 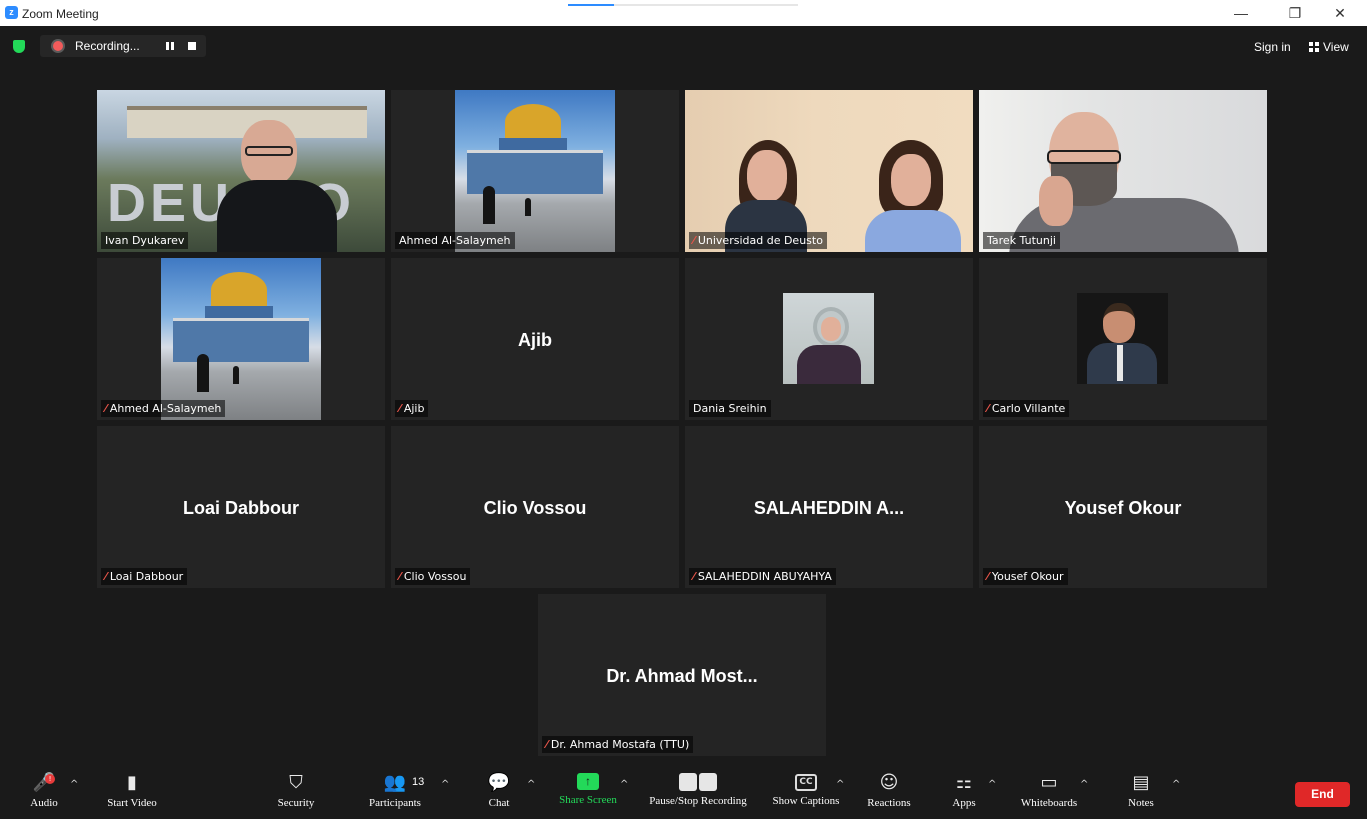 What do you see at coordinates (145, 240) in the screenshot?
I see `participant-name-label: Ivan Dyukarev` at bounding box center [145, 240].